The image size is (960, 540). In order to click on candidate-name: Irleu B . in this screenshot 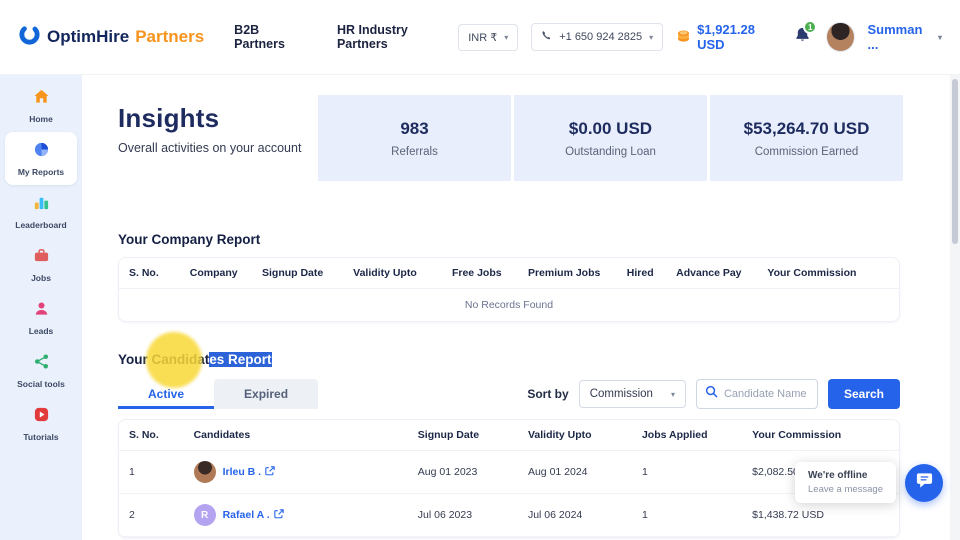, I will do `click(242, 472)`.